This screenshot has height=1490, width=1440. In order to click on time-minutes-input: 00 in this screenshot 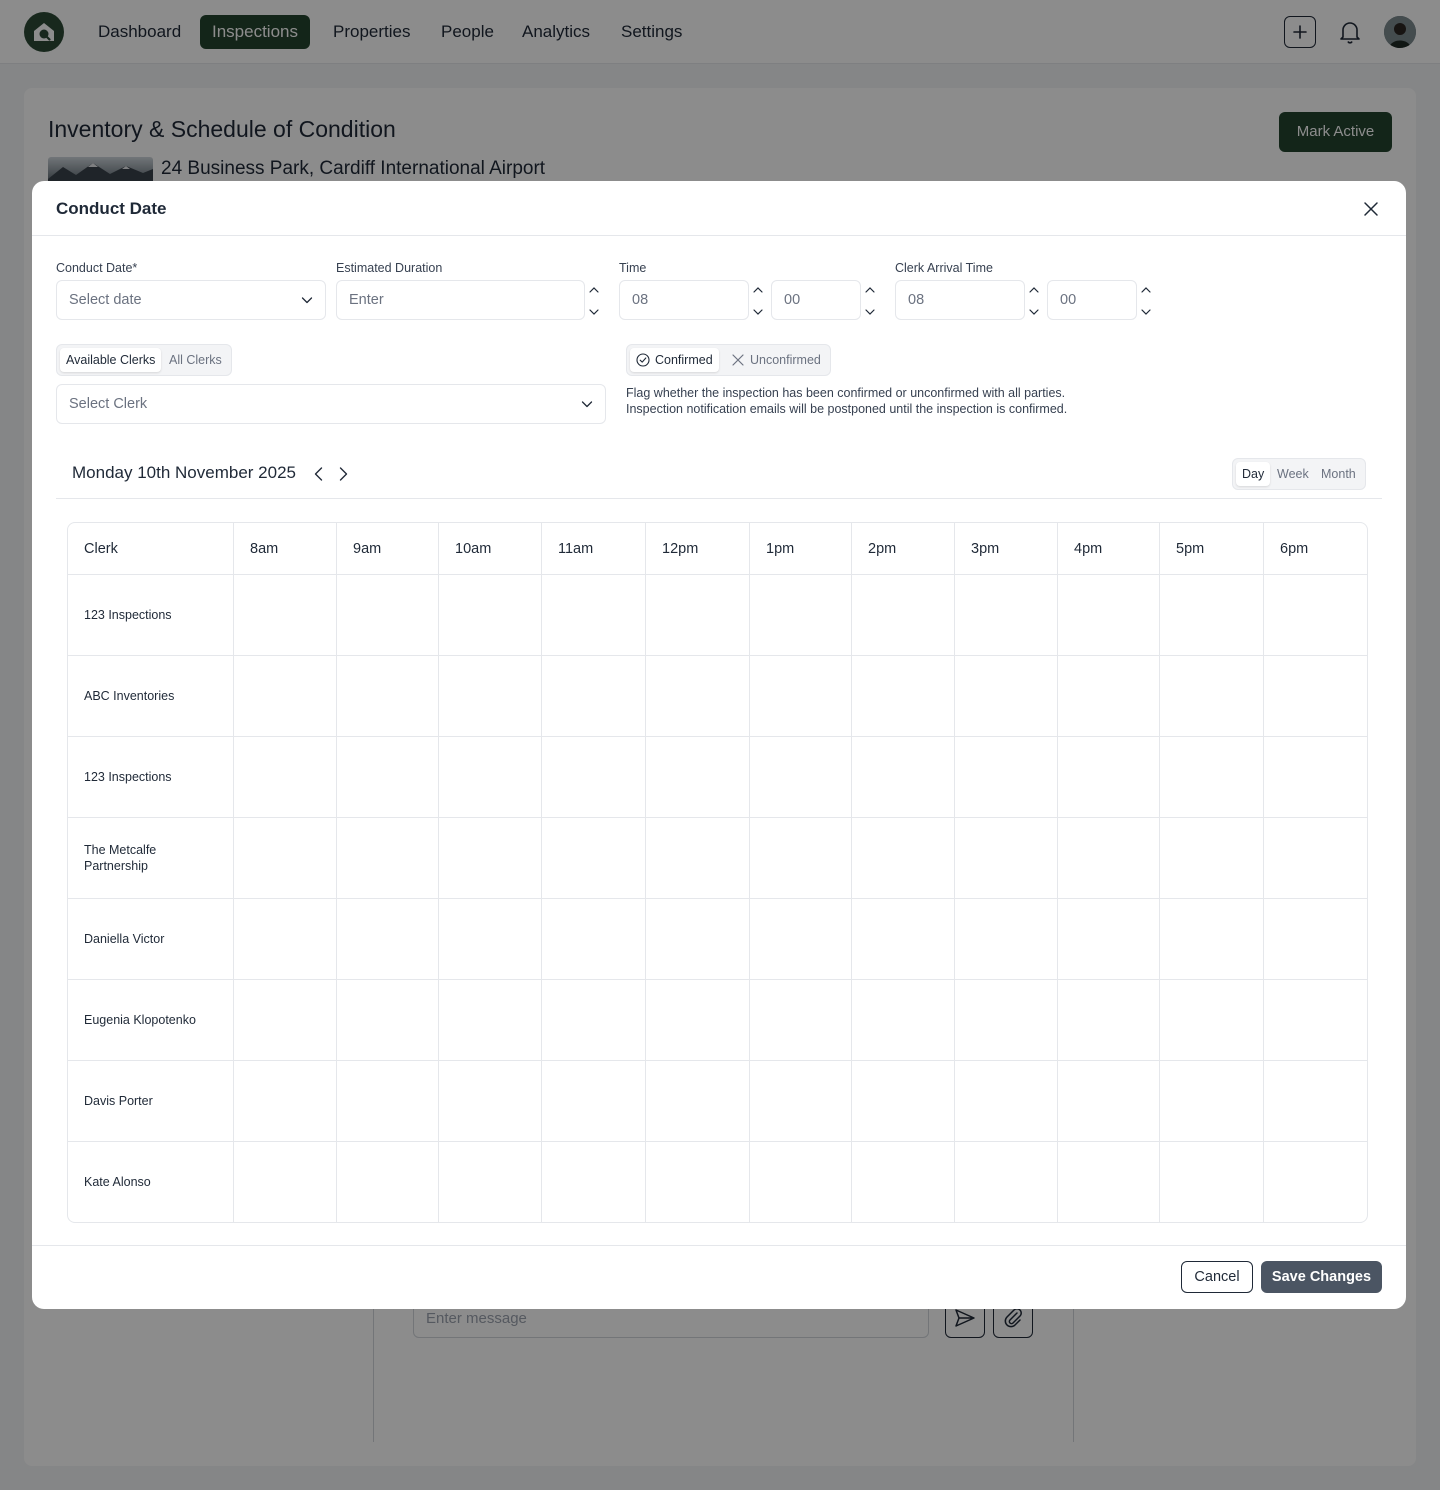, I will do `click(816, 300)`.